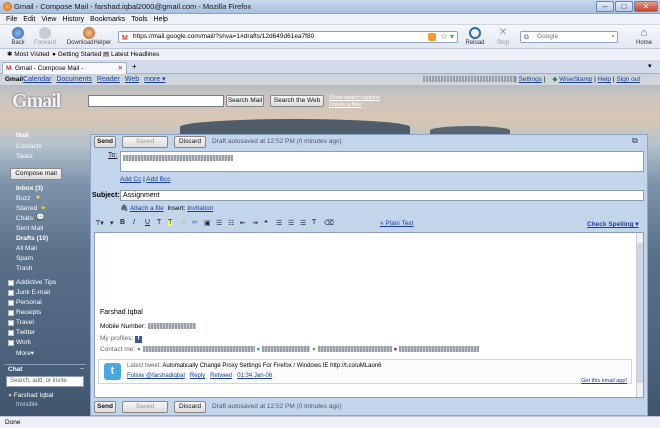  Describe the element at coordinates (183, 222) in the screenshot. I see `emoji-icon: ☺` at that location.